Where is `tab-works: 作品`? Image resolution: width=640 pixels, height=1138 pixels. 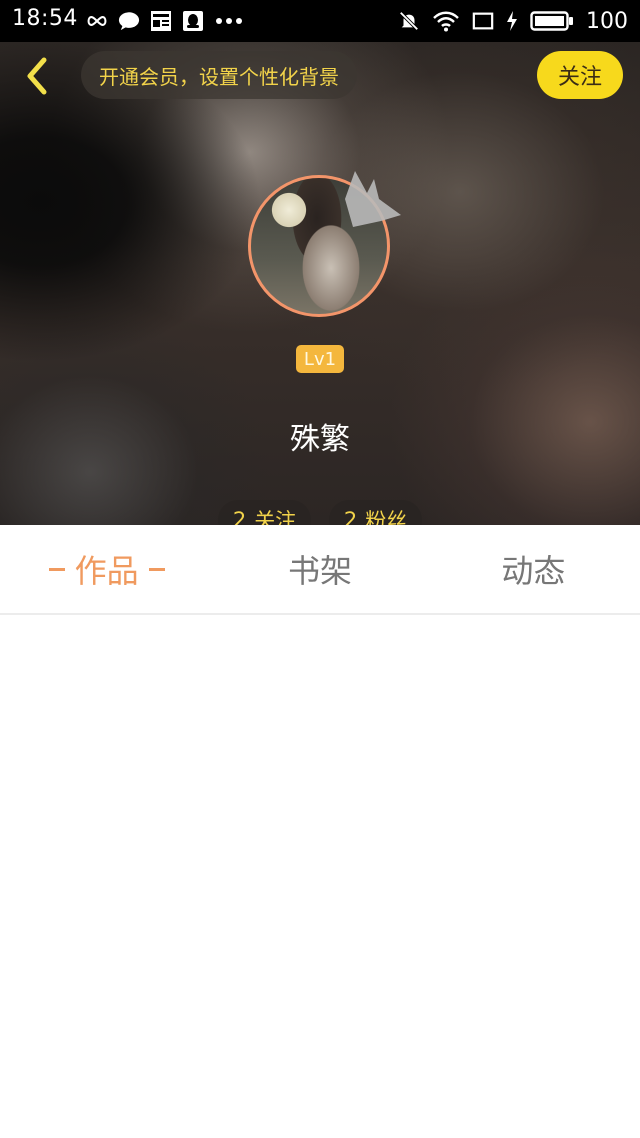
tab-works: 作品 is located at coordinates (106, 569).